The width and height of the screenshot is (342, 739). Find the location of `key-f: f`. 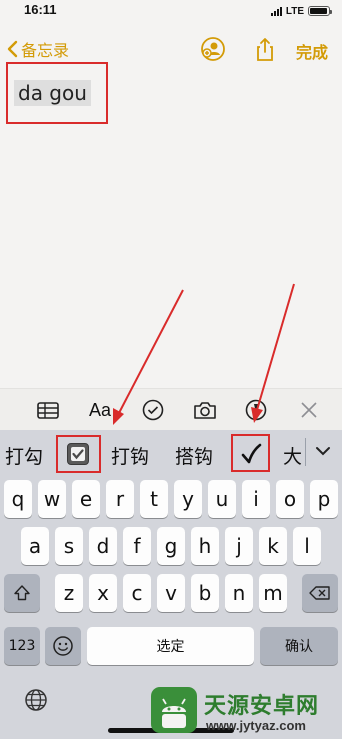

key-f: f is located at coordinates (137, 546).